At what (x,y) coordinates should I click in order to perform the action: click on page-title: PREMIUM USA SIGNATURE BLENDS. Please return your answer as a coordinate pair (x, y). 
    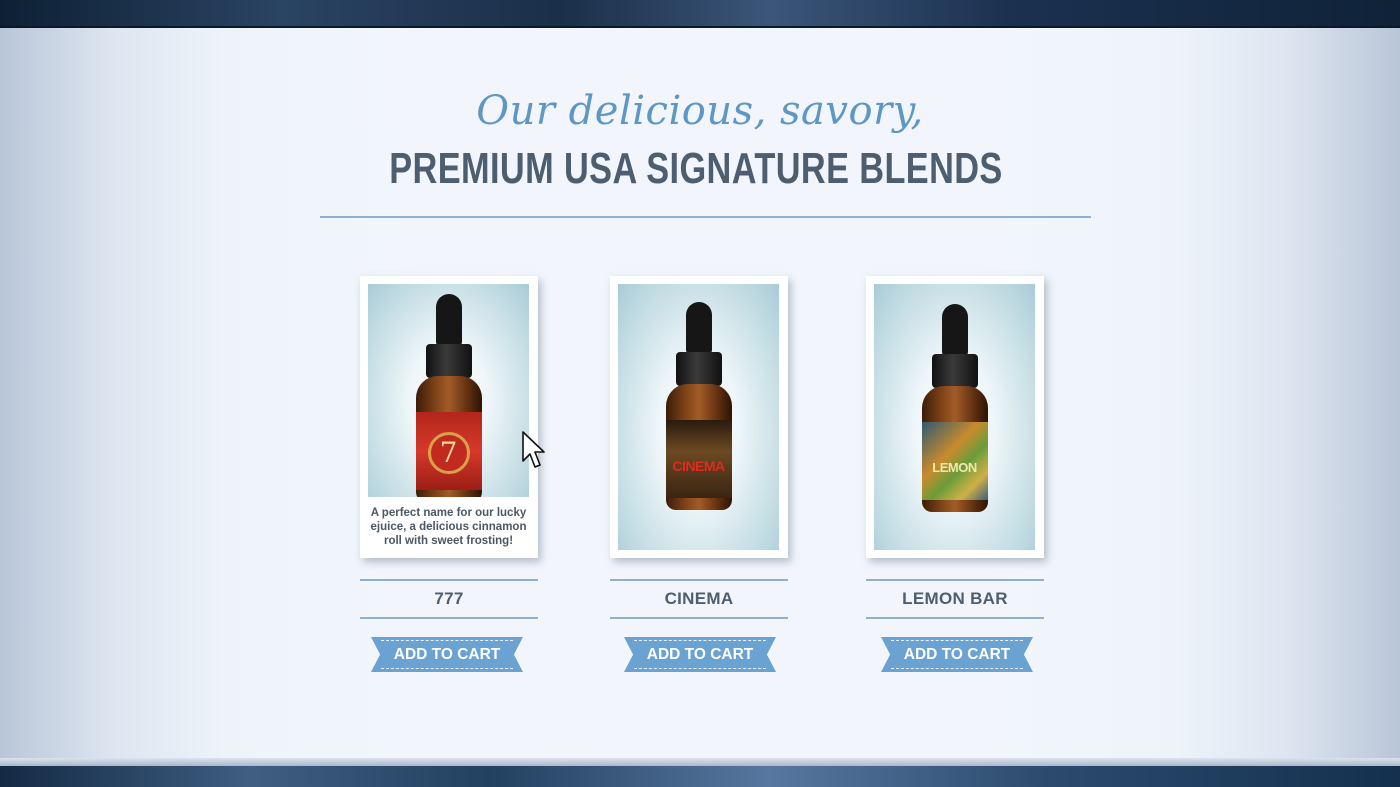
    Looking at the image, I should click on (696, 168).